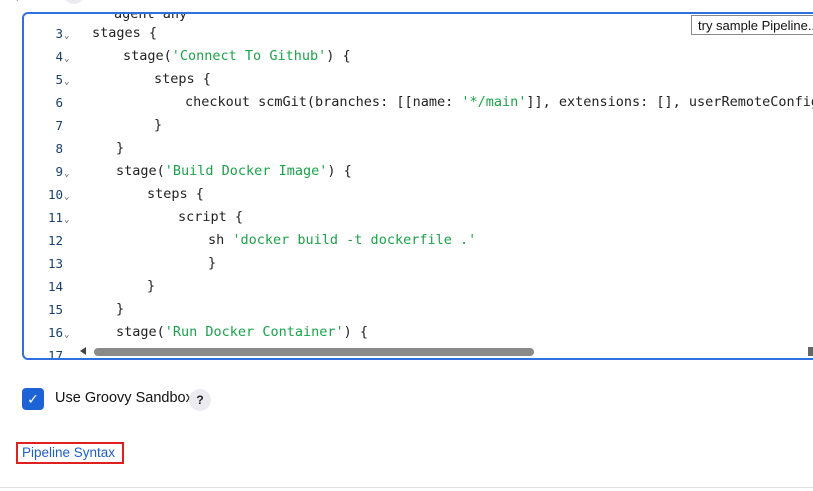  I want to click on line-number: 6, so click(49, 102).